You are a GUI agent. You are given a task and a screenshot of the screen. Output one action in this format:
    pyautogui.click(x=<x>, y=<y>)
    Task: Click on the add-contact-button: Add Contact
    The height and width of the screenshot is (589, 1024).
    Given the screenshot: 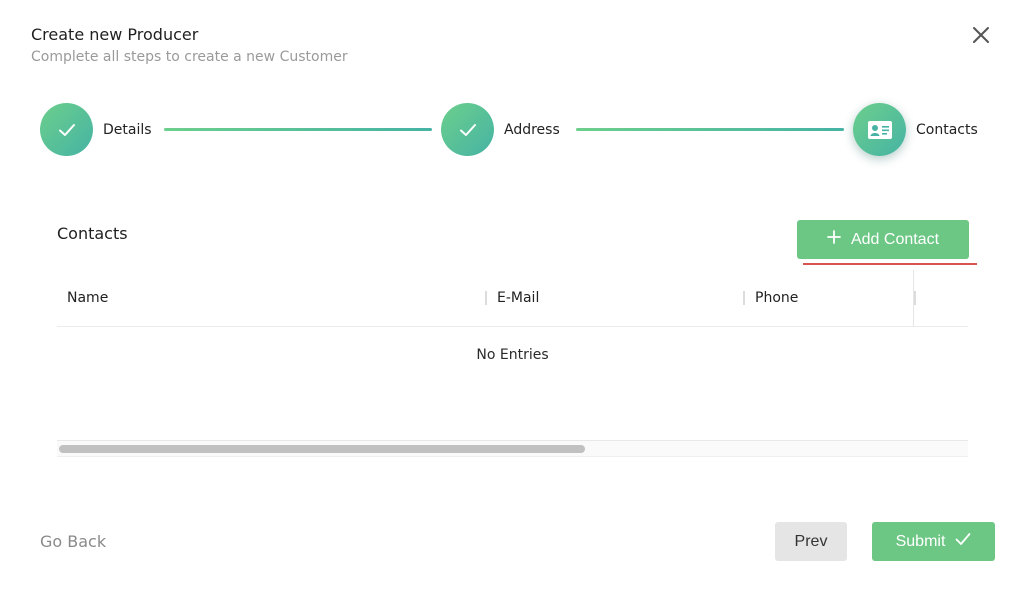 What is the action you would take?
    pyautogui.click(x=883, y=239)
    